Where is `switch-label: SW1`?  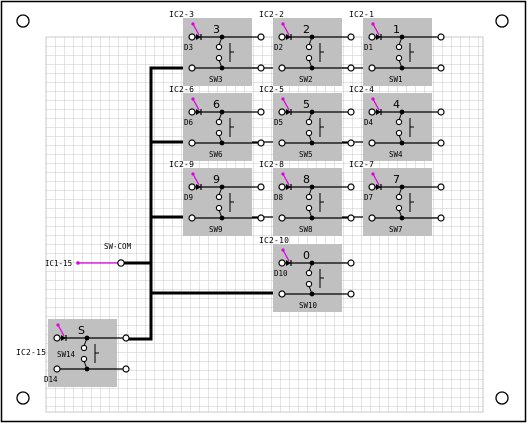
switch-label: SW1 is located at coordinates (396, 79).